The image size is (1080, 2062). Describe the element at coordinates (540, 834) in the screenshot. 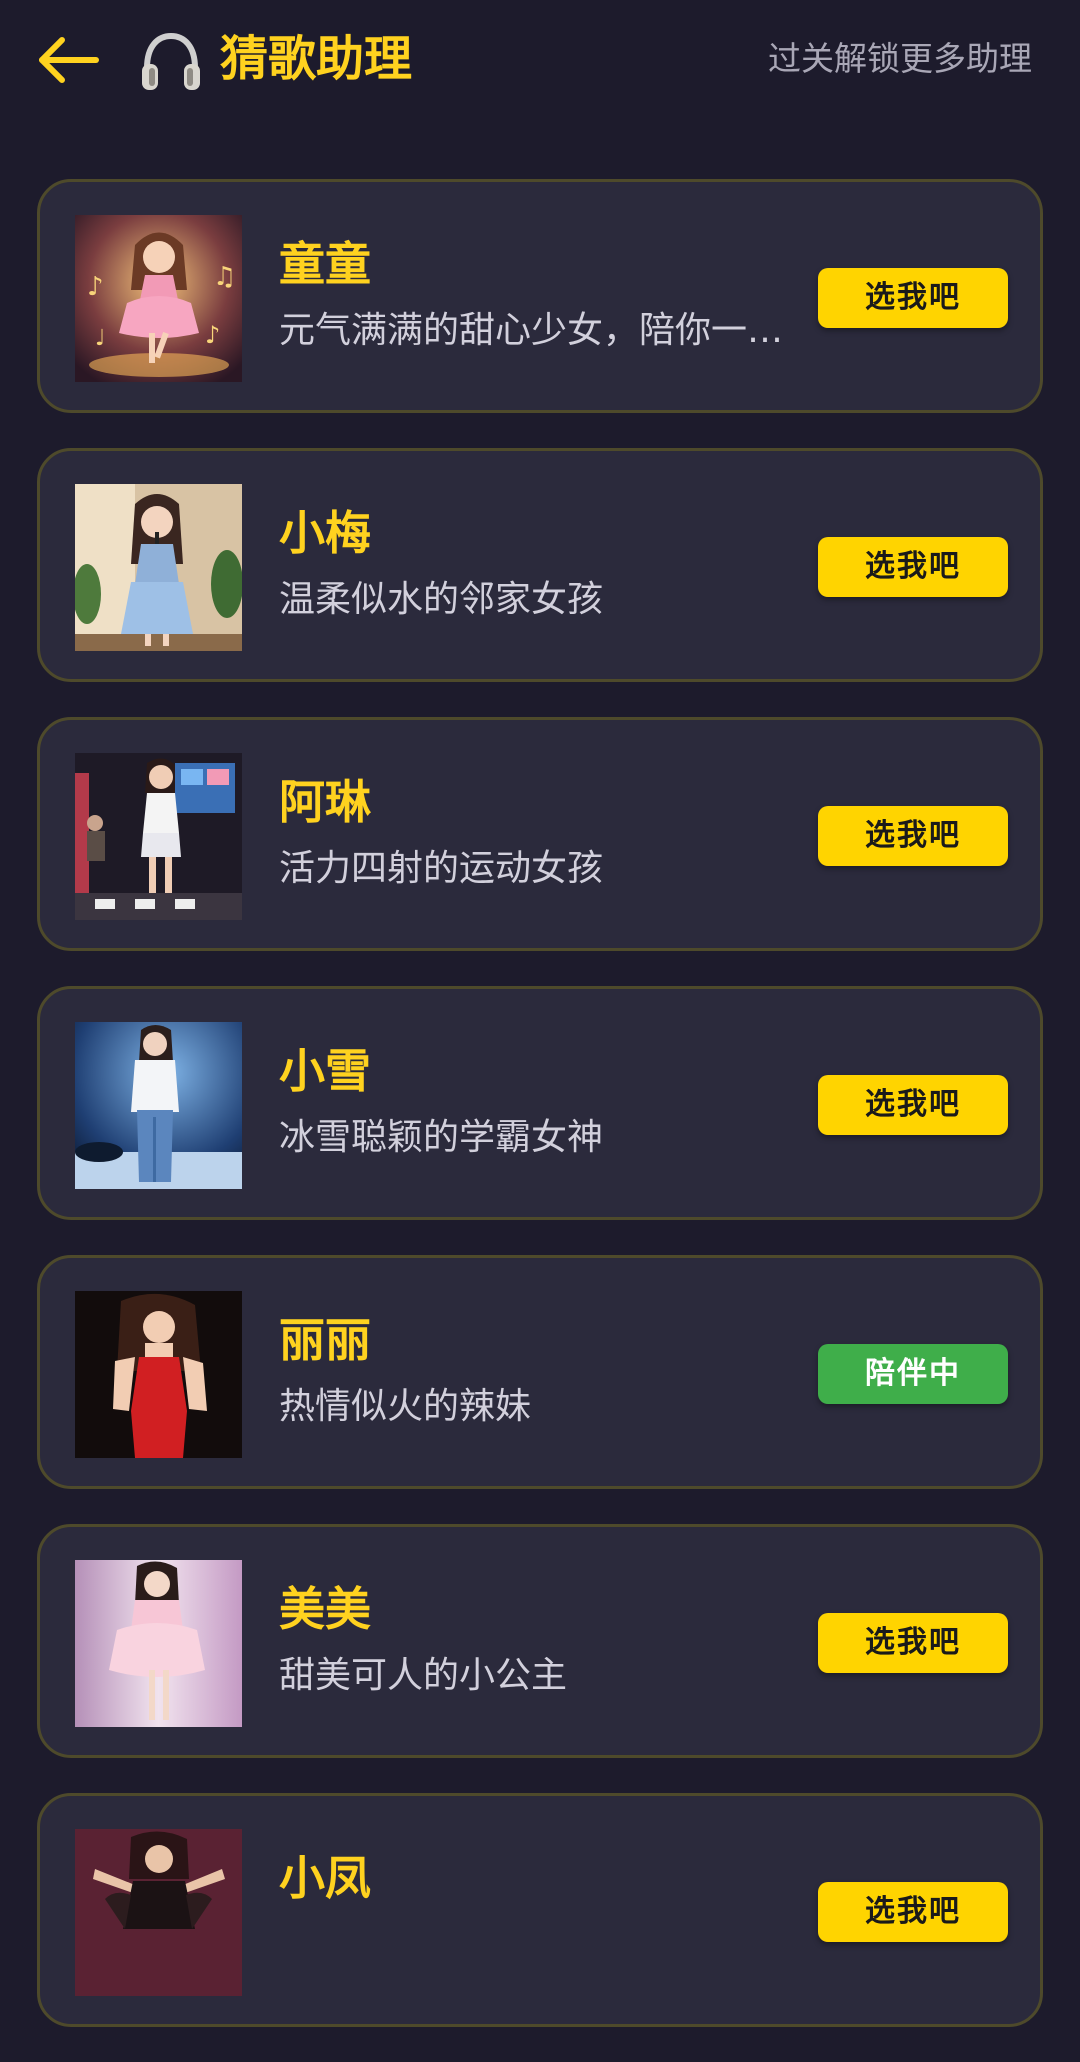

I see `assistant-card: 阿琳 活力四射的运动女孩 选我吧` at that location.